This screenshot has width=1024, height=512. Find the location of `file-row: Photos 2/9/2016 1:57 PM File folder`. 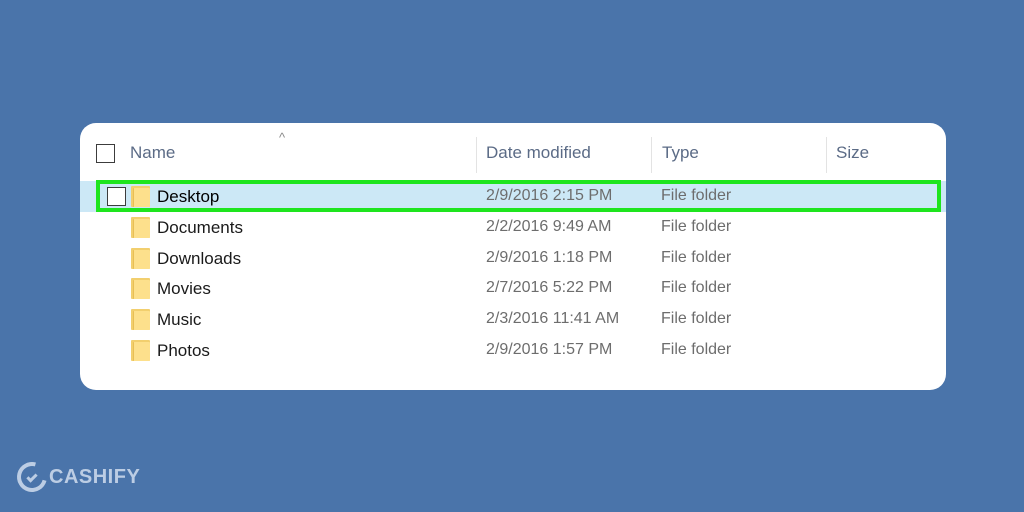

file-row: Photos 2/9/2016 1:57 PM File folder is located at coordinates (513, 350).